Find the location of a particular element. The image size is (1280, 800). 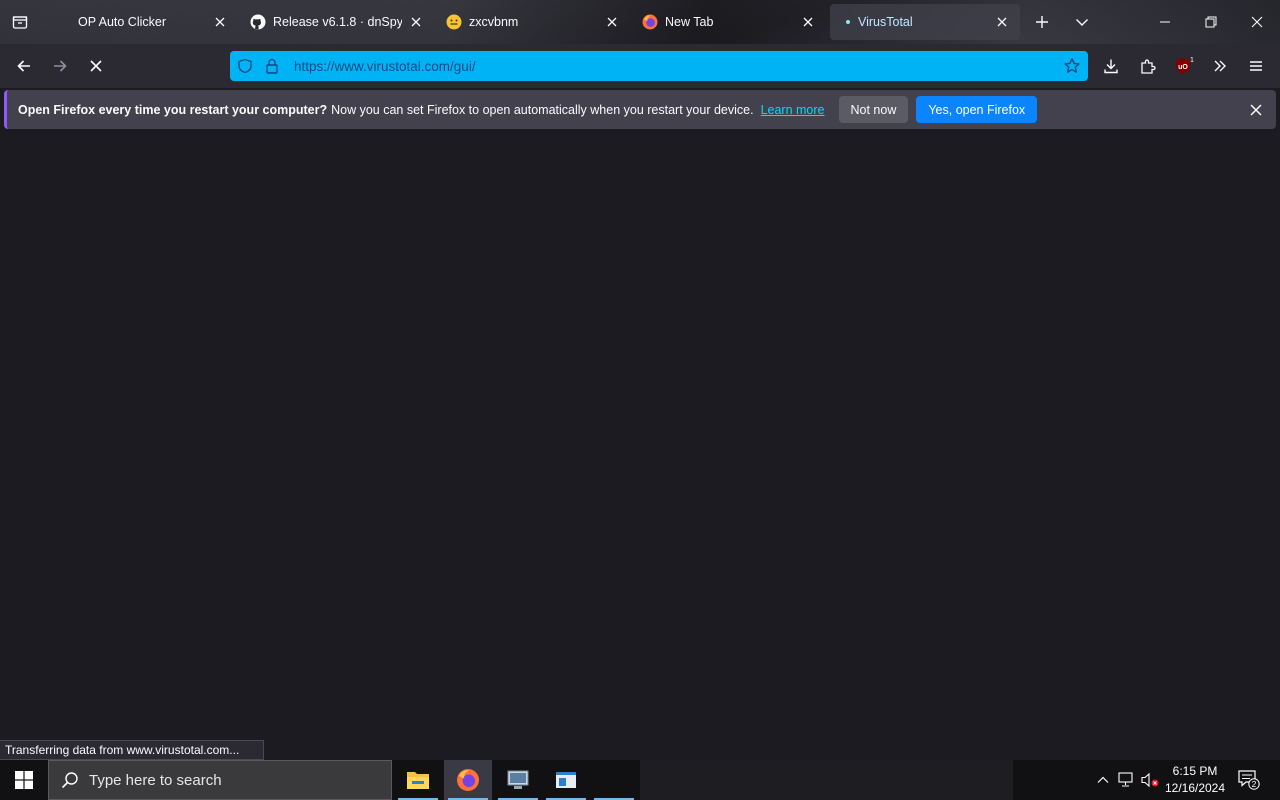

stop-icon is located at coordinates (96, 66).